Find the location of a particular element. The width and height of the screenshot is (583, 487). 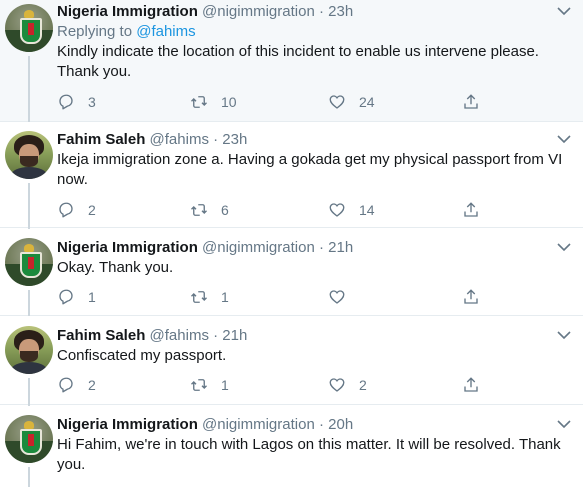

tweet-actions: 2 1 2 is located at coordinates (277, 387).